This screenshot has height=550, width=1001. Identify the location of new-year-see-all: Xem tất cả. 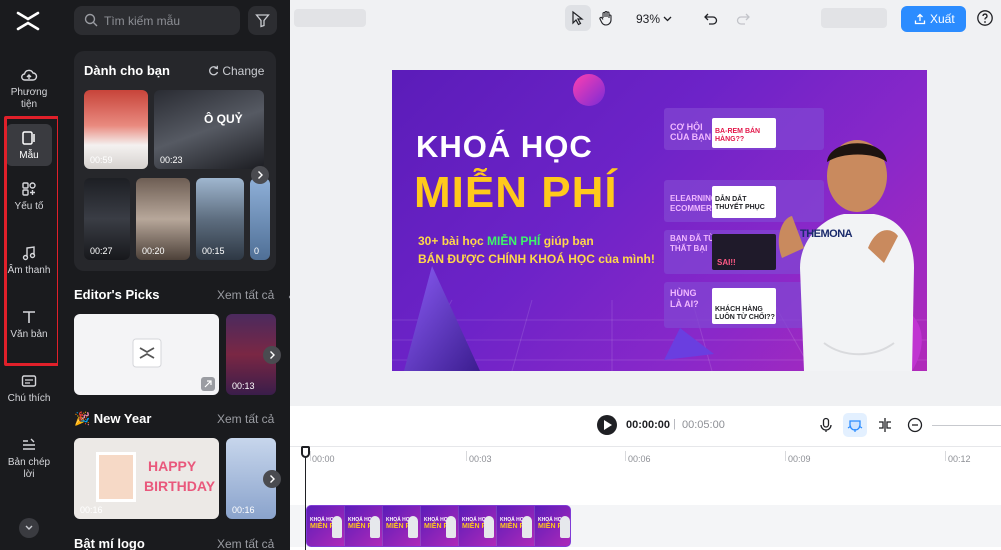
(245, 419).